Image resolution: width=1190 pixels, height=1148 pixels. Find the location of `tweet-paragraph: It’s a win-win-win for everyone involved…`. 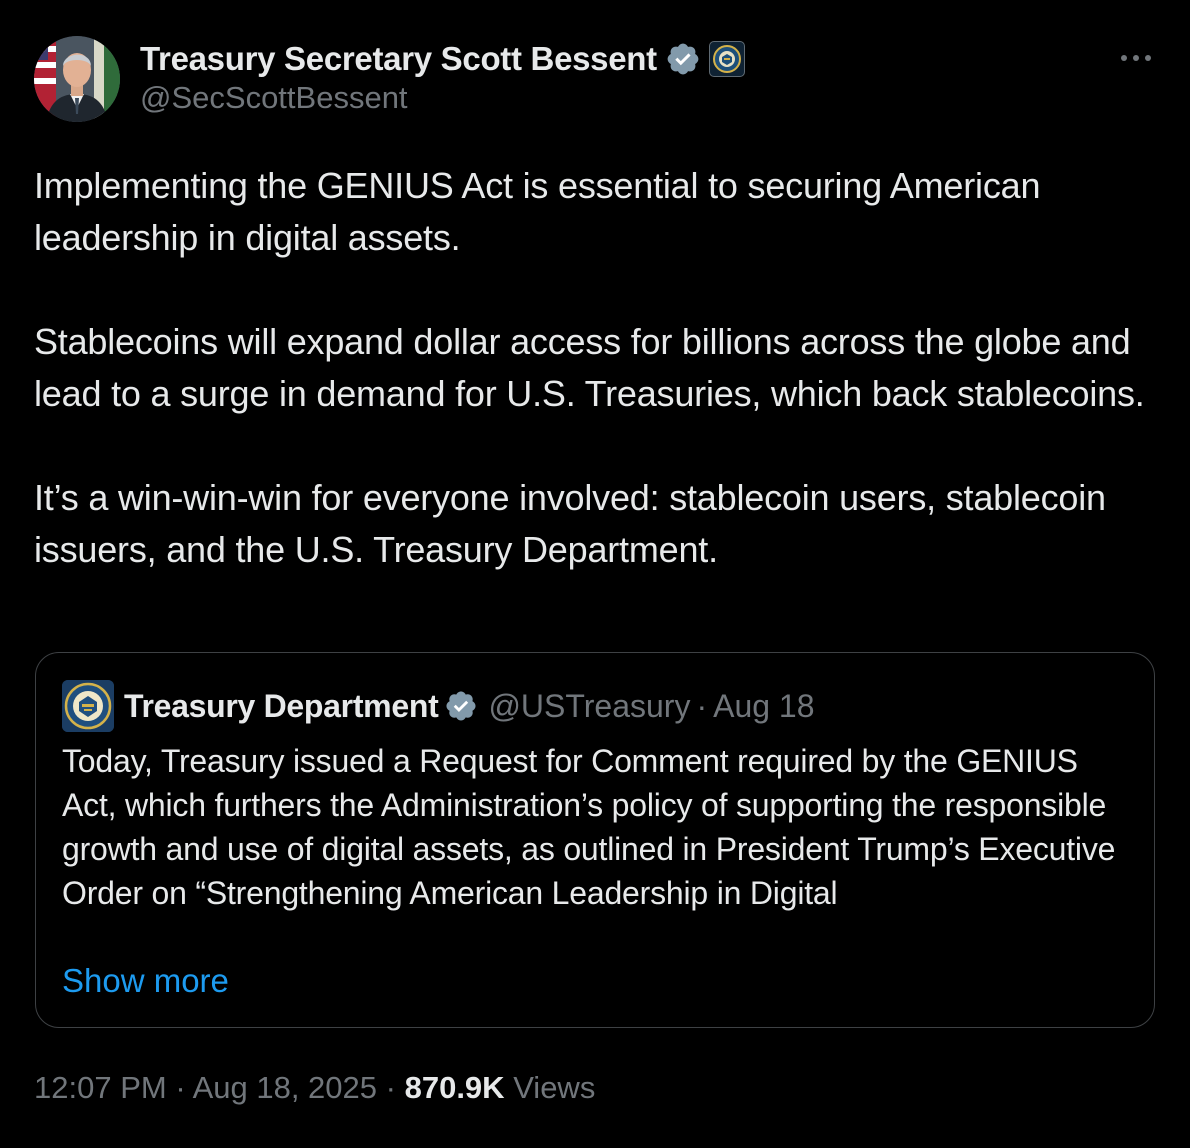

tweet-paragraph: It’s a win-win-win for everyone involved… is located at coordinates (570, 523).